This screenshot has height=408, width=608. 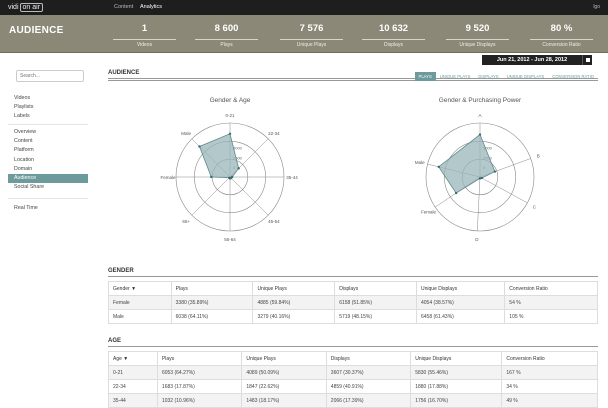 What do you see at coordinates (48, 141) in the screenshot?
I see `sidebar-item-content: Content` at bounding box center [48, 141].